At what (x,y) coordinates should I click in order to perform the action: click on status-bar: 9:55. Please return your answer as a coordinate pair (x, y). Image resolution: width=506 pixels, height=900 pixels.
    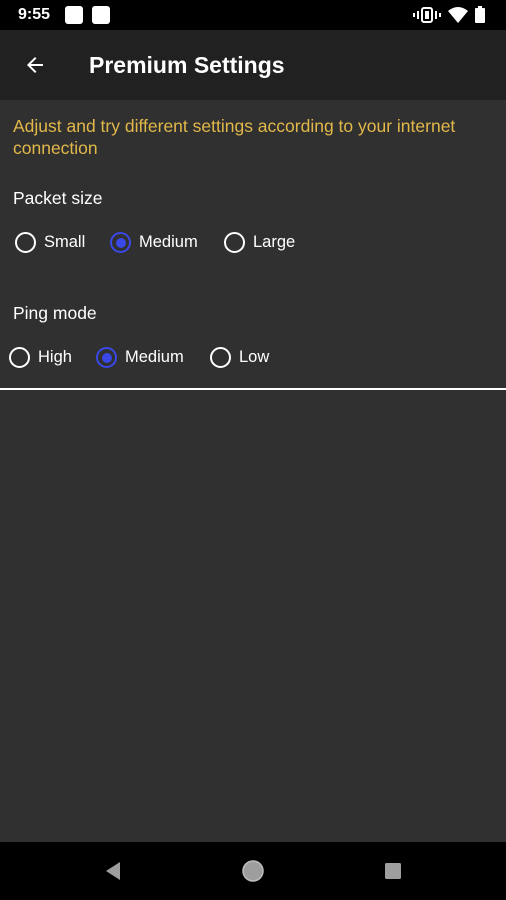
    Looking at the image, I should click on (253, 15).